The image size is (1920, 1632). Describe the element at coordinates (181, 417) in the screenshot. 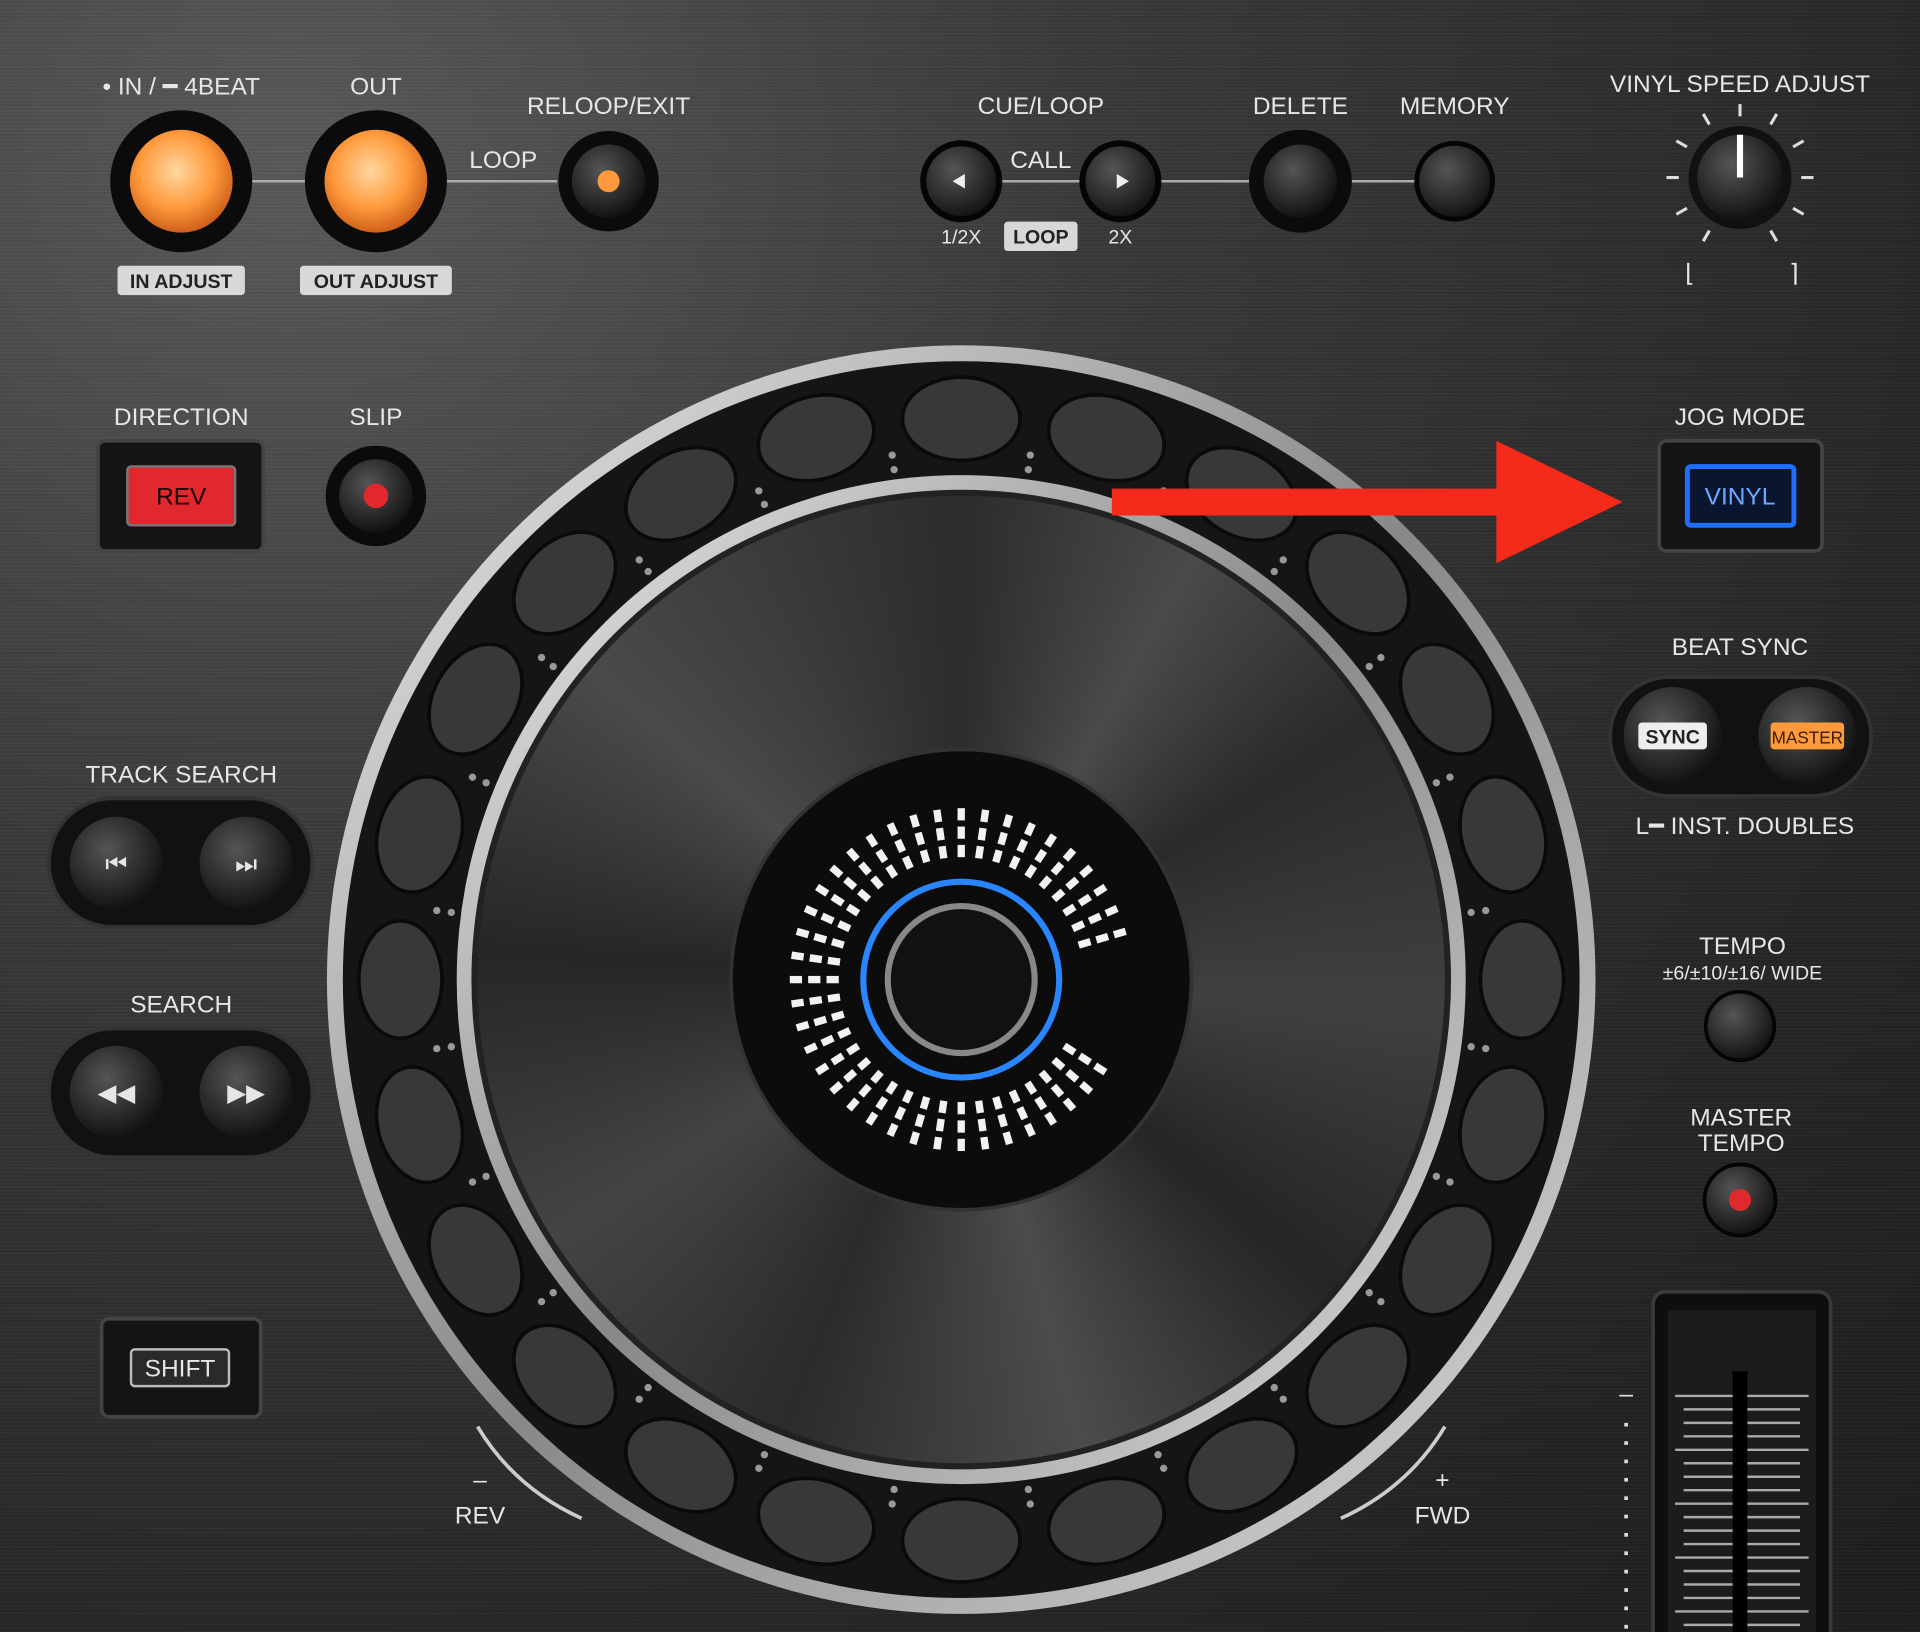

I see `direction-label: DIRECTION` at that location.